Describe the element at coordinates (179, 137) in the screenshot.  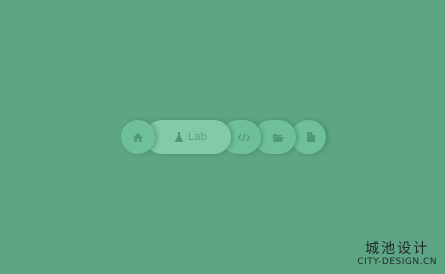
I see `flask-icon` at that location.